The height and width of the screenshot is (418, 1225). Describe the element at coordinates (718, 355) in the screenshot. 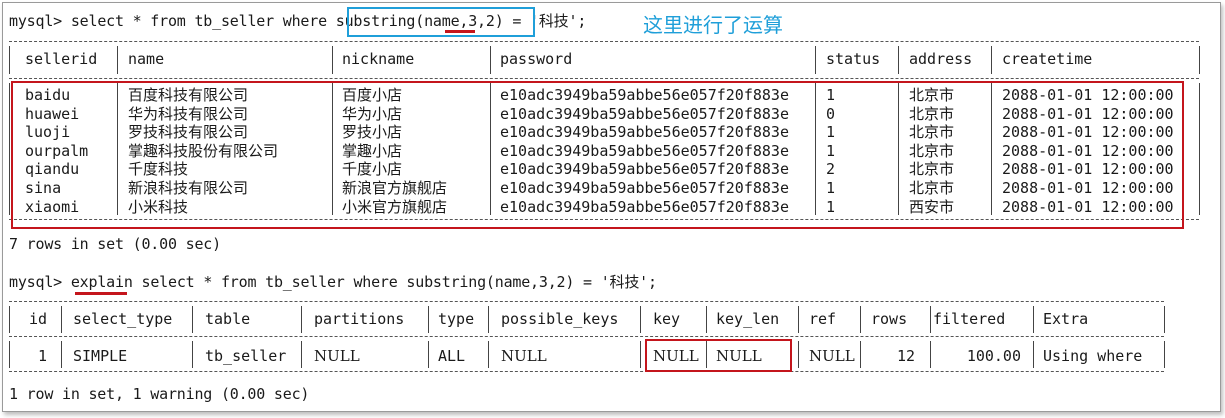

I see `key-null-highlight-box` at that location.